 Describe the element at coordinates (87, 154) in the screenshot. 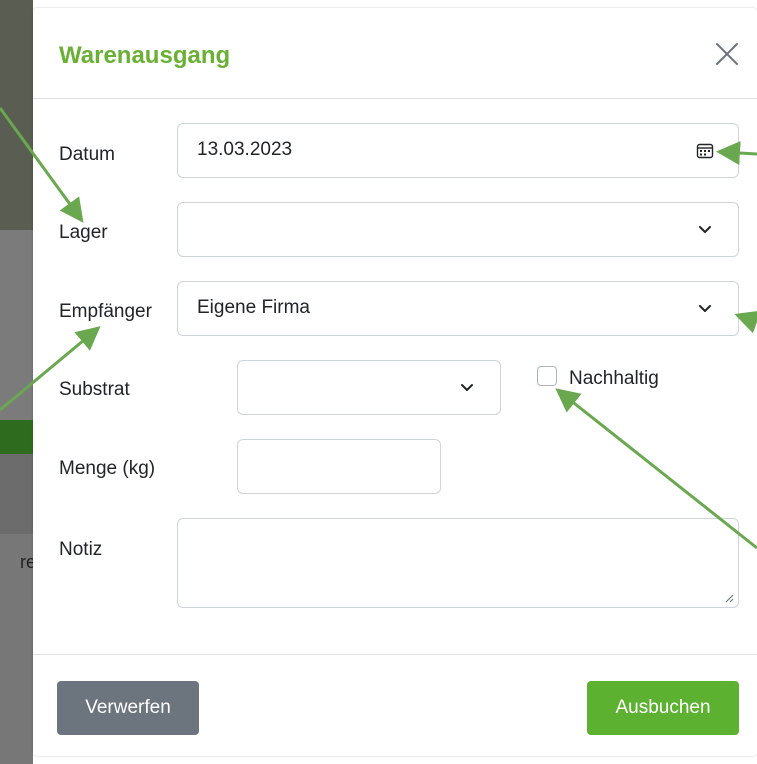

I see `datum-label: Datum` at that location.